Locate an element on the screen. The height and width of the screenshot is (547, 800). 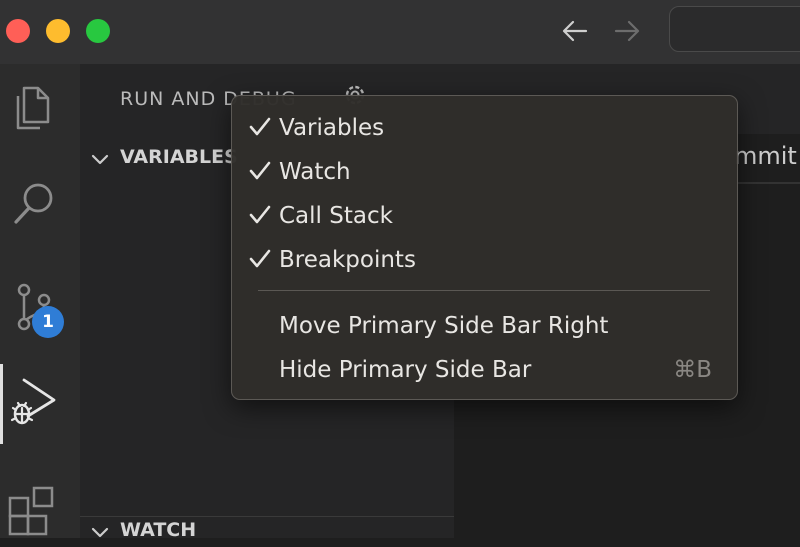
run-debug-icon is located at coordinates (33, 401).